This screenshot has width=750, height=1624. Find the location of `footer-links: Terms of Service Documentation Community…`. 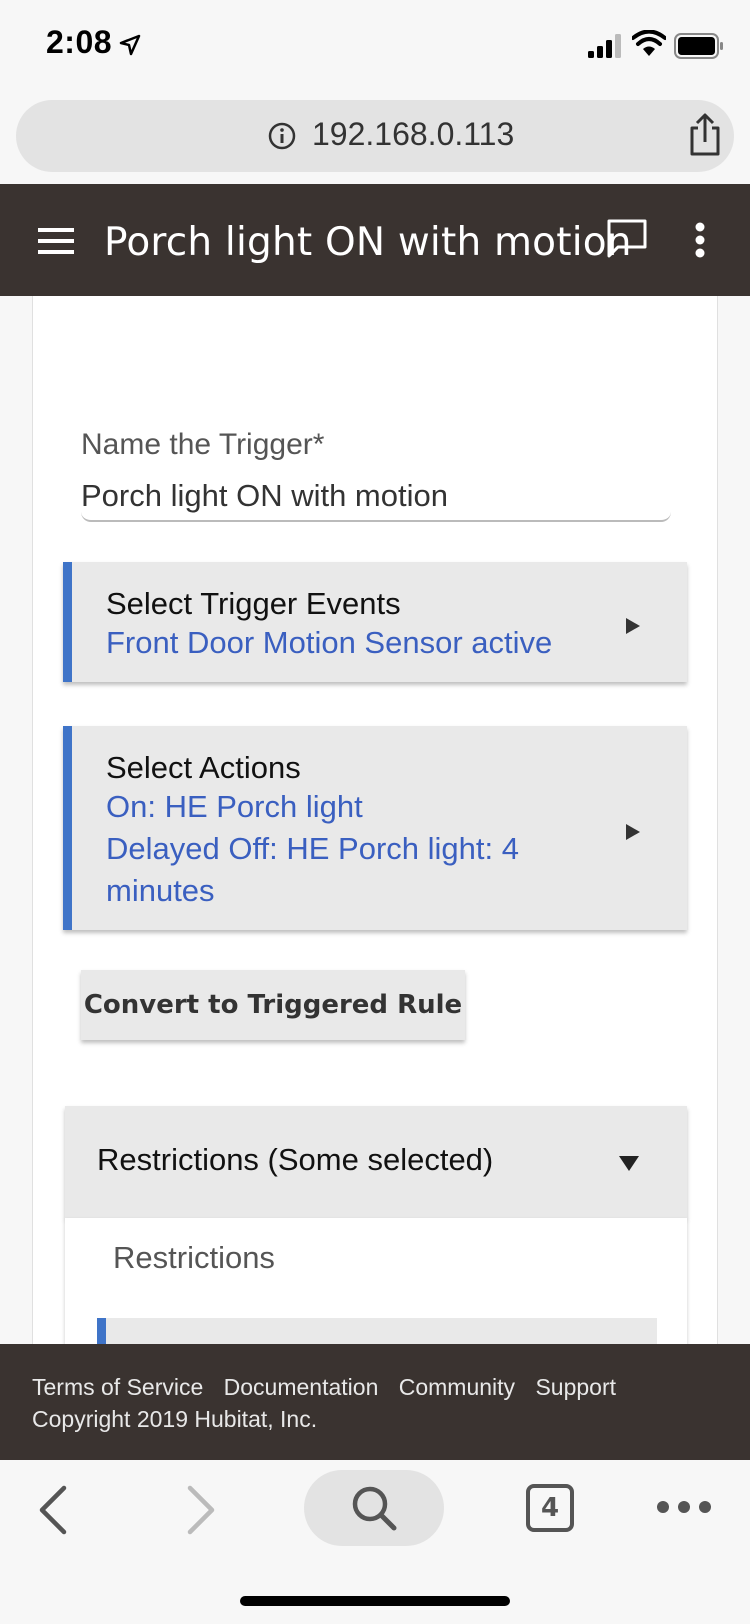

footer-links: Terms of Service Documentation Community… is located at coordinates (331, 1387).